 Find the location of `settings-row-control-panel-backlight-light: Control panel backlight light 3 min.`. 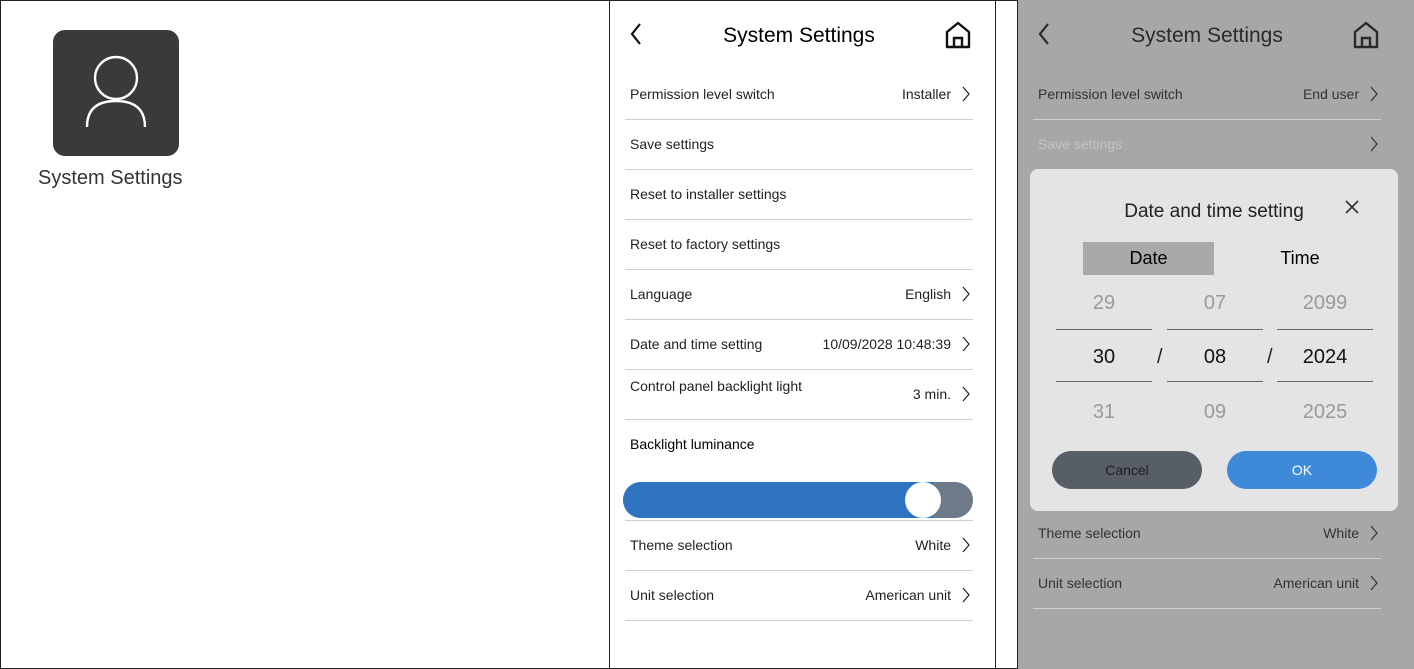

settings-row-control-panel-backlight-light: Control panel backlight light 3 min. is located at coordinates (799, 395).